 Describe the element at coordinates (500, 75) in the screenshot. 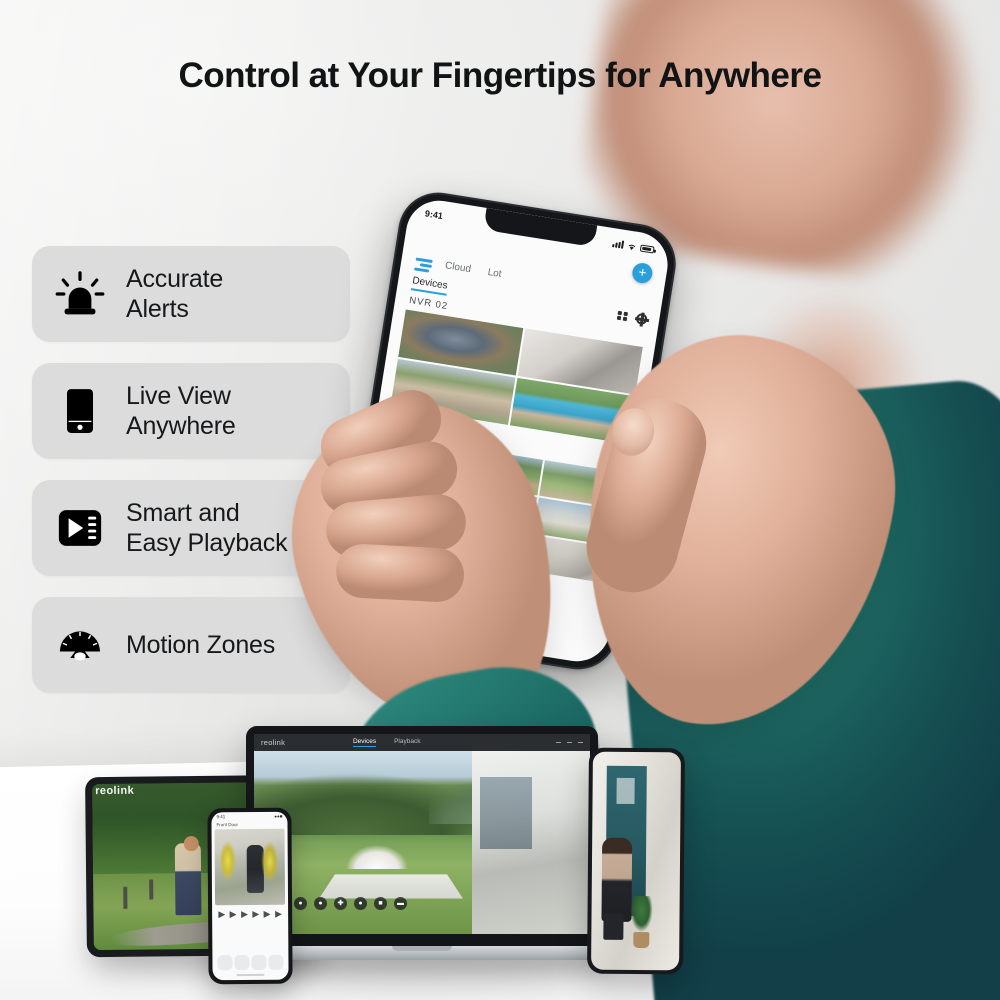

I see `page-title: Control at Your Fingertips for Anywhere` at that location.